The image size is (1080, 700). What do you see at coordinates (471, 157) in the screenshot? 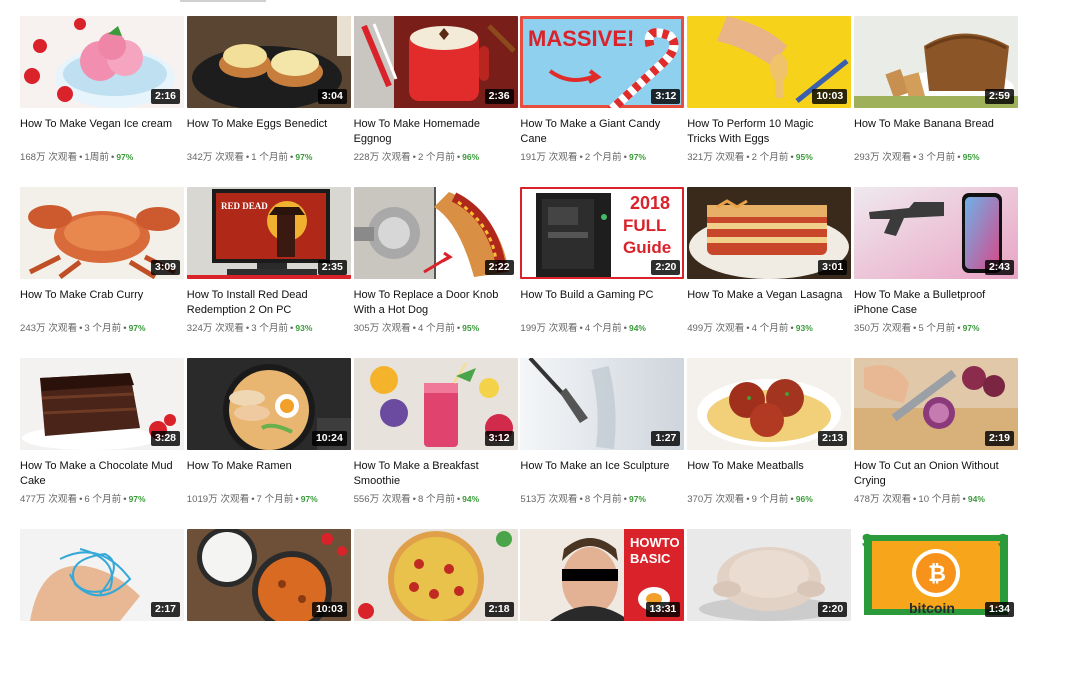
I see `like-percentage: 96%` at bounding box center [471, 157].